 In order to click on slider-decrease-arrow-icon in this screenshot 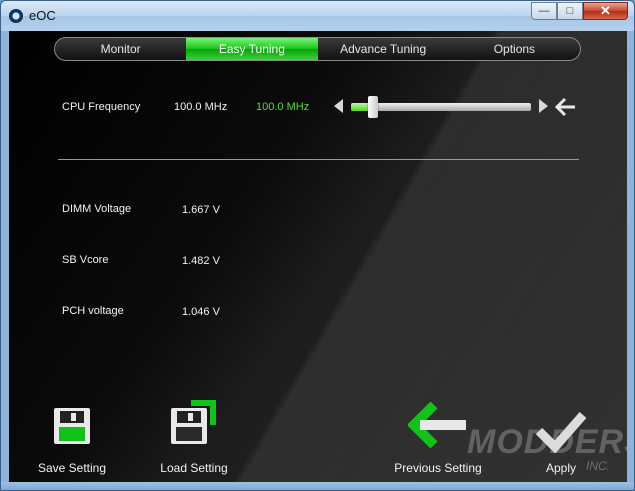, I will do `click(338, 106)`.